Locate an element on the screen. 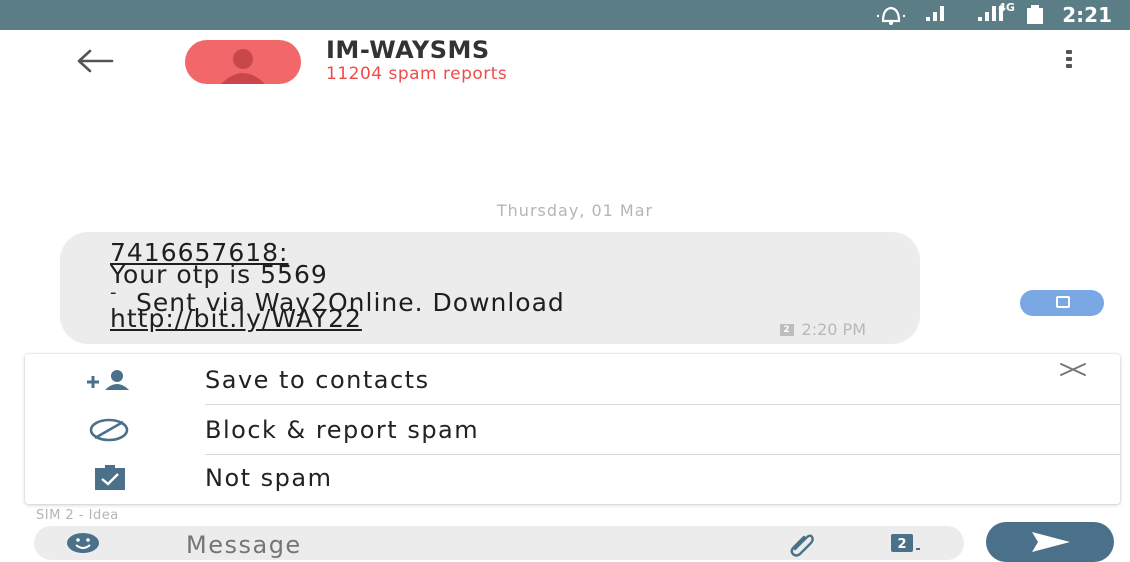  divider is located at coordinates (662, 404).